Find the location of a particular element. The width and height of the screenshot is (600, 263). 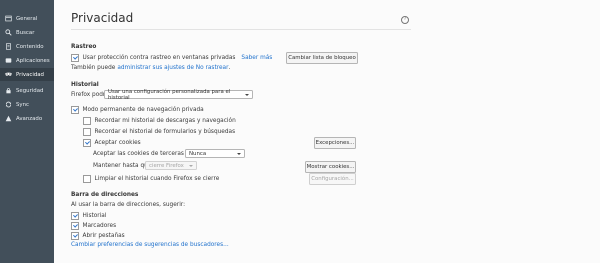

sidebar-item-content: Contenido is located at coordinates (27, 46).